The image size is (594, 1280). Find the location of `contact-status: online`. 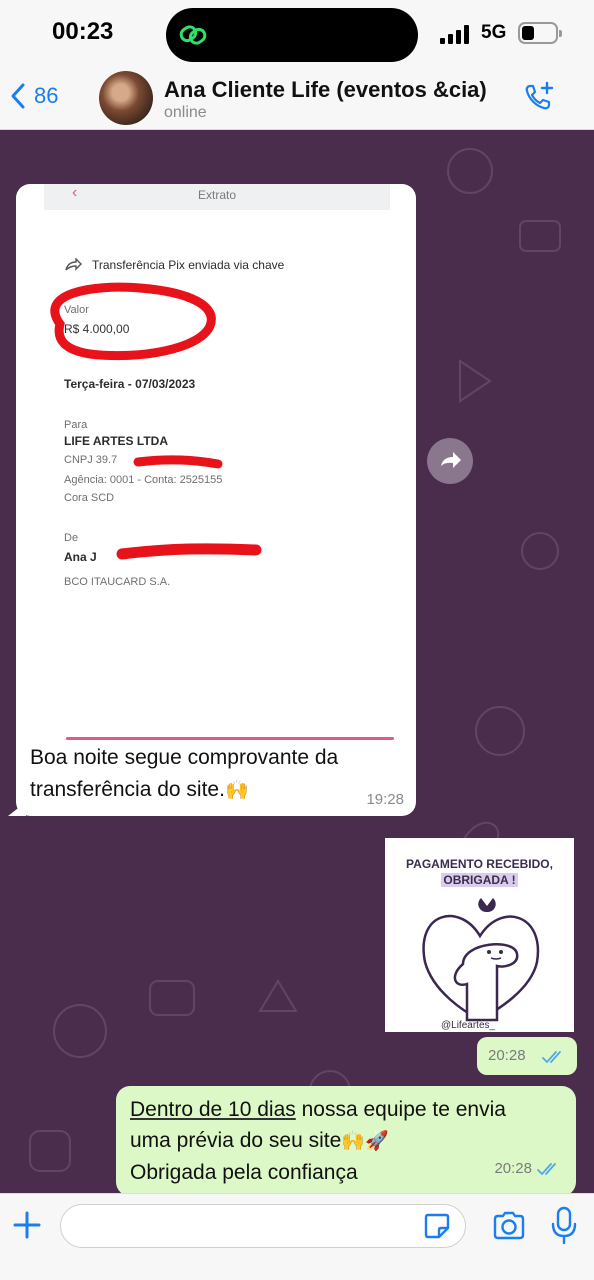

contact-status: online is located at coordinates (185, 112).